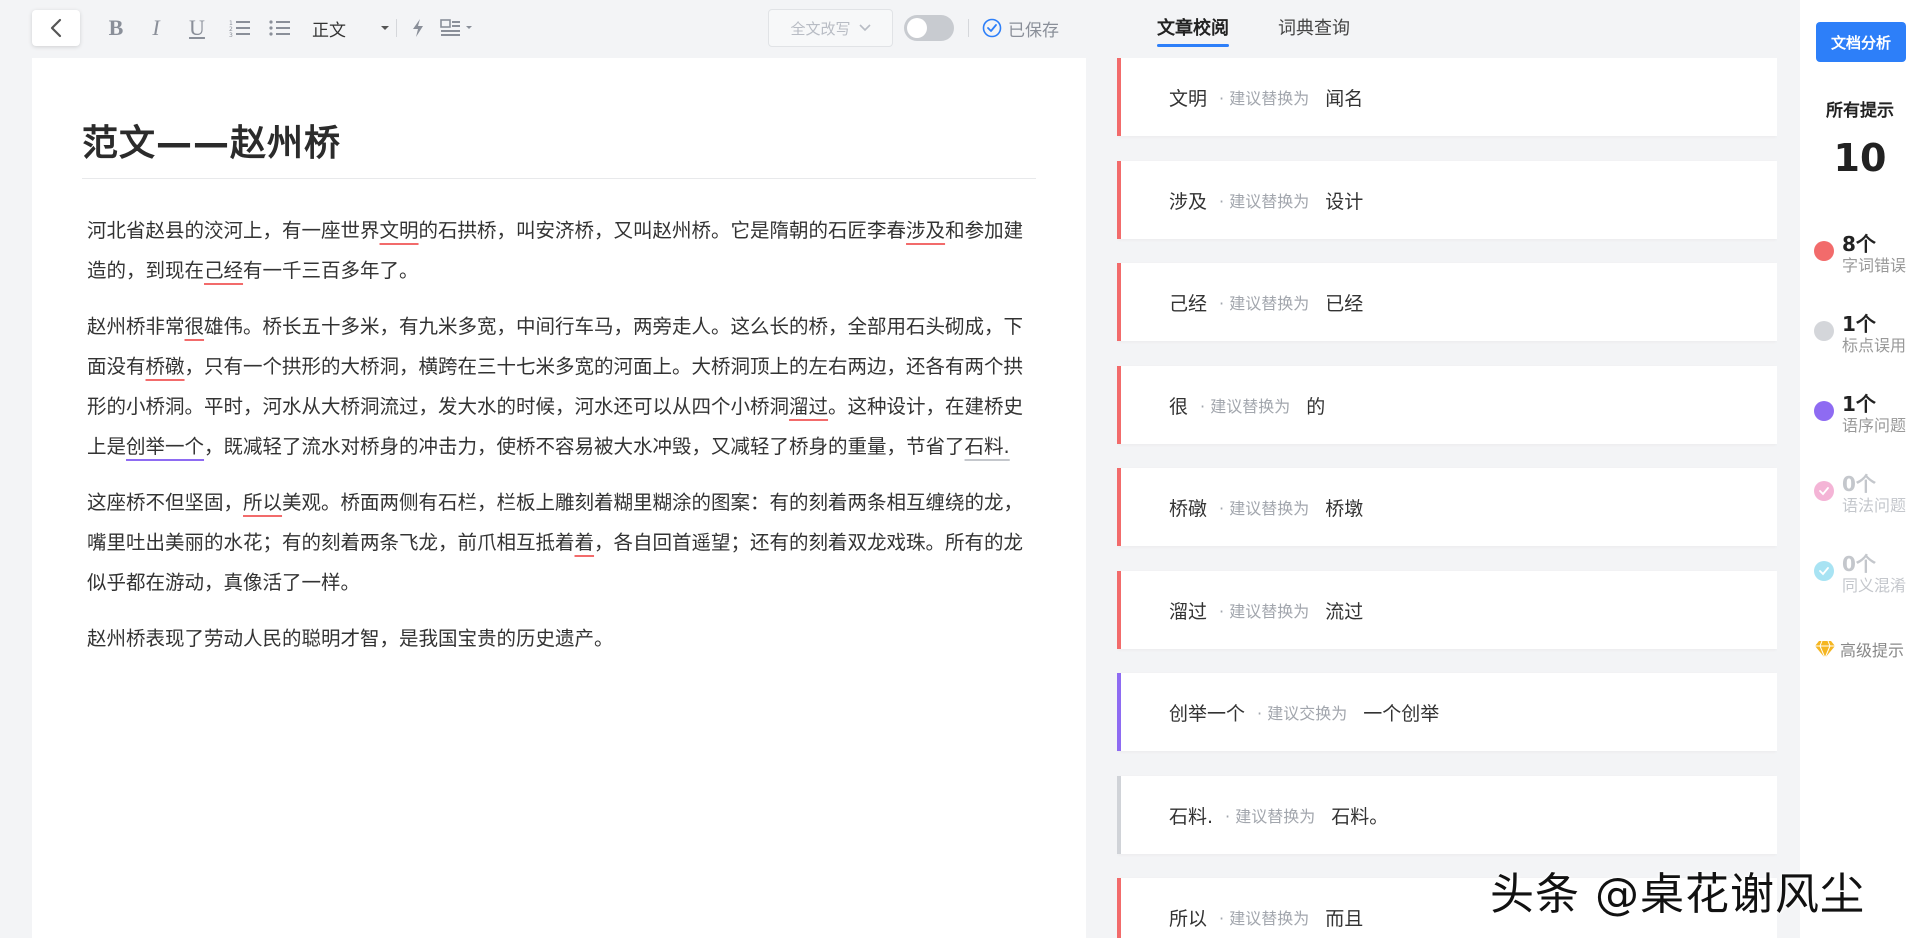 The image size is (1920, 938). What do you see at coordinates (1344, 302) in the screenshot?
I see `suggestion-replacement: 已经` at bounding box center [1344, 302].